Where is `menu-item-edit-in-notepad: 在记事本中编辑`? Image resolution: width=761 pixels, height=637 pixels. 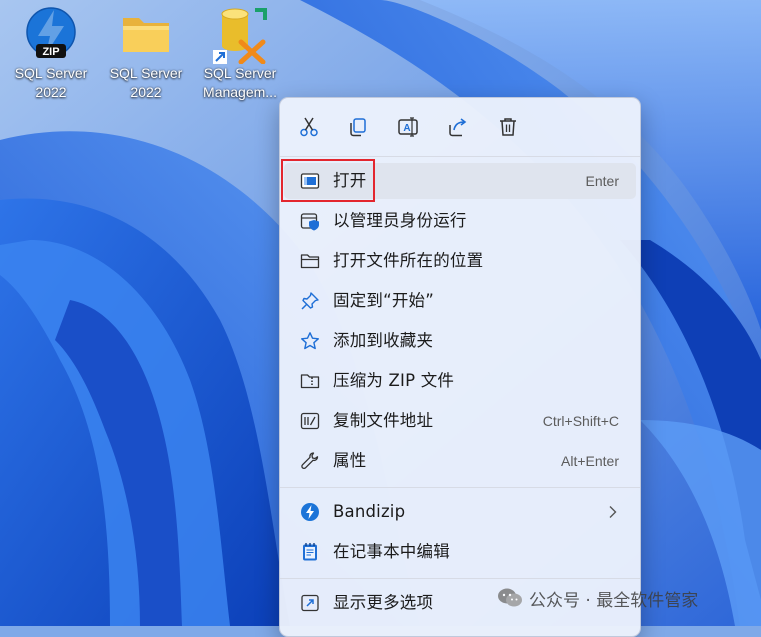
menu-item-edit-in-notepad: 在记事本中编辑 is located at coordinates (460, 552).